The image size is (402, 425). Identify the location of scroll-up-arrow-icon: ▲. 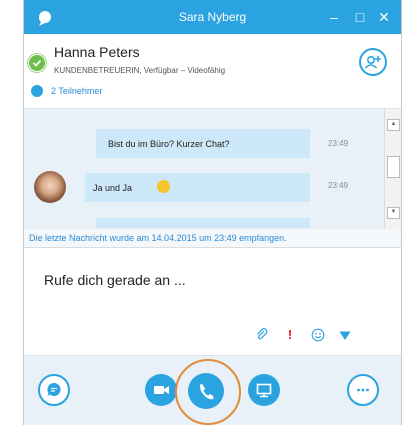
(393, 125).